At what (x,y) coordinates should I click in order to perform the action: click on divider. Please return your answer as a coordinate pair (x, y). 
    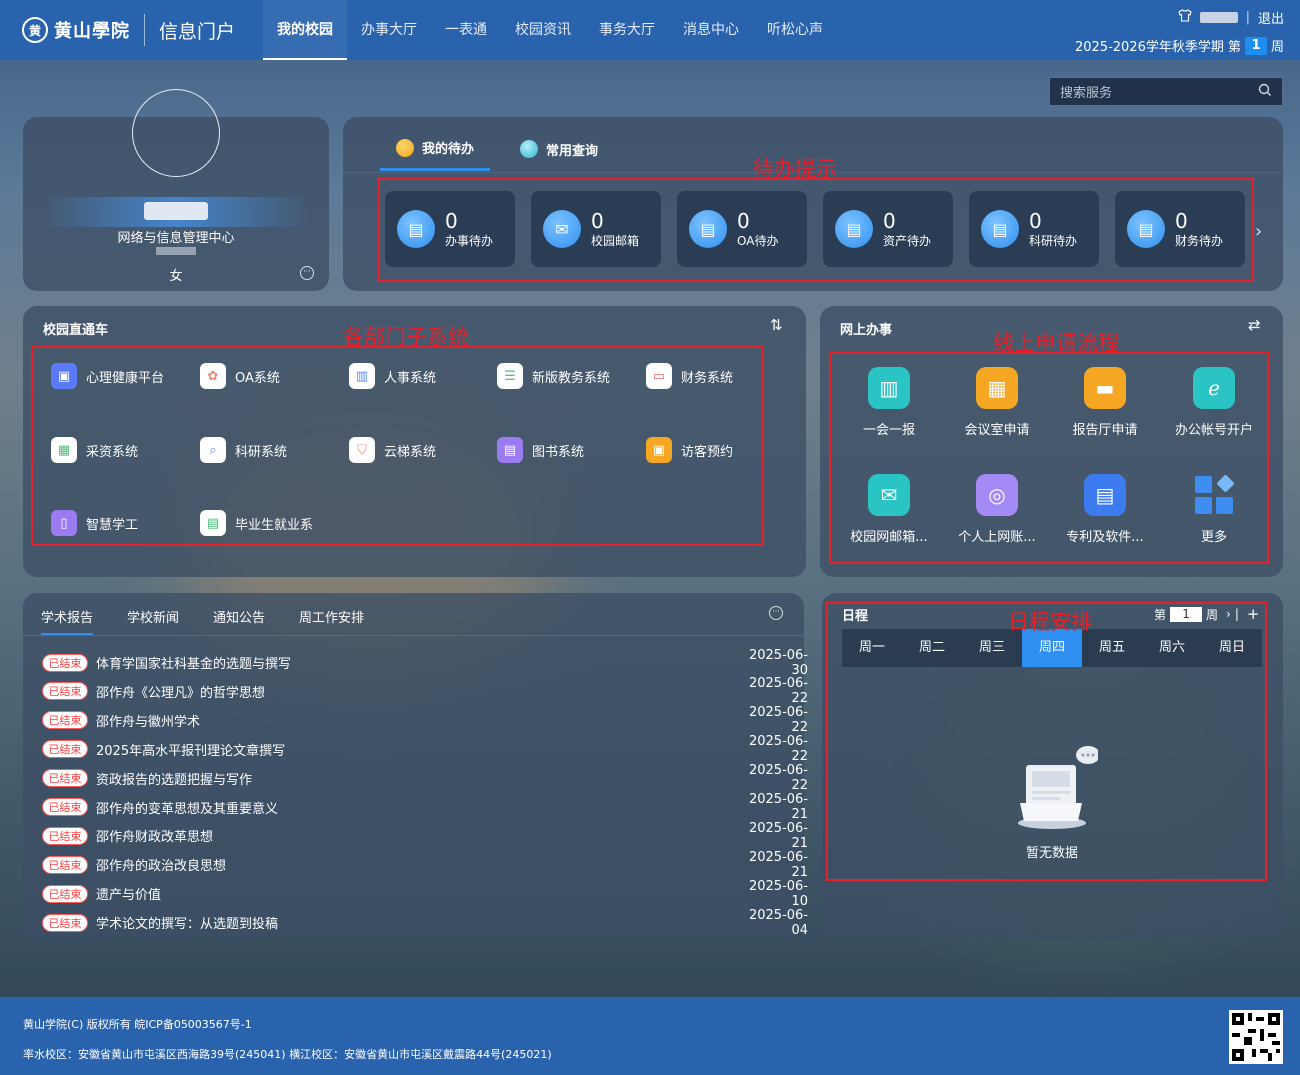
    Looking at the image, I should click on (413, 635).